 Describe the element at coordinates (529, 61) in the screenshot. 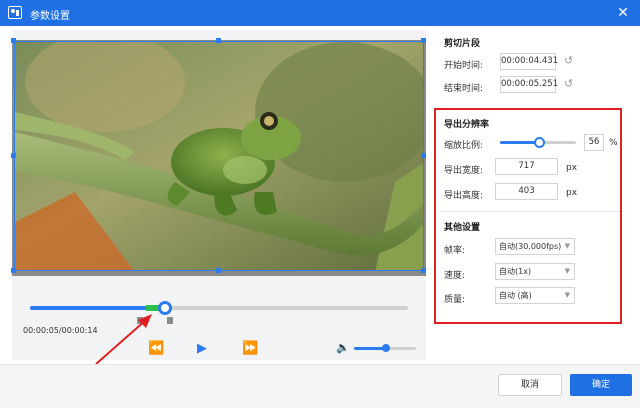

I see `start-time-input: 00:00:04.431` at that location.